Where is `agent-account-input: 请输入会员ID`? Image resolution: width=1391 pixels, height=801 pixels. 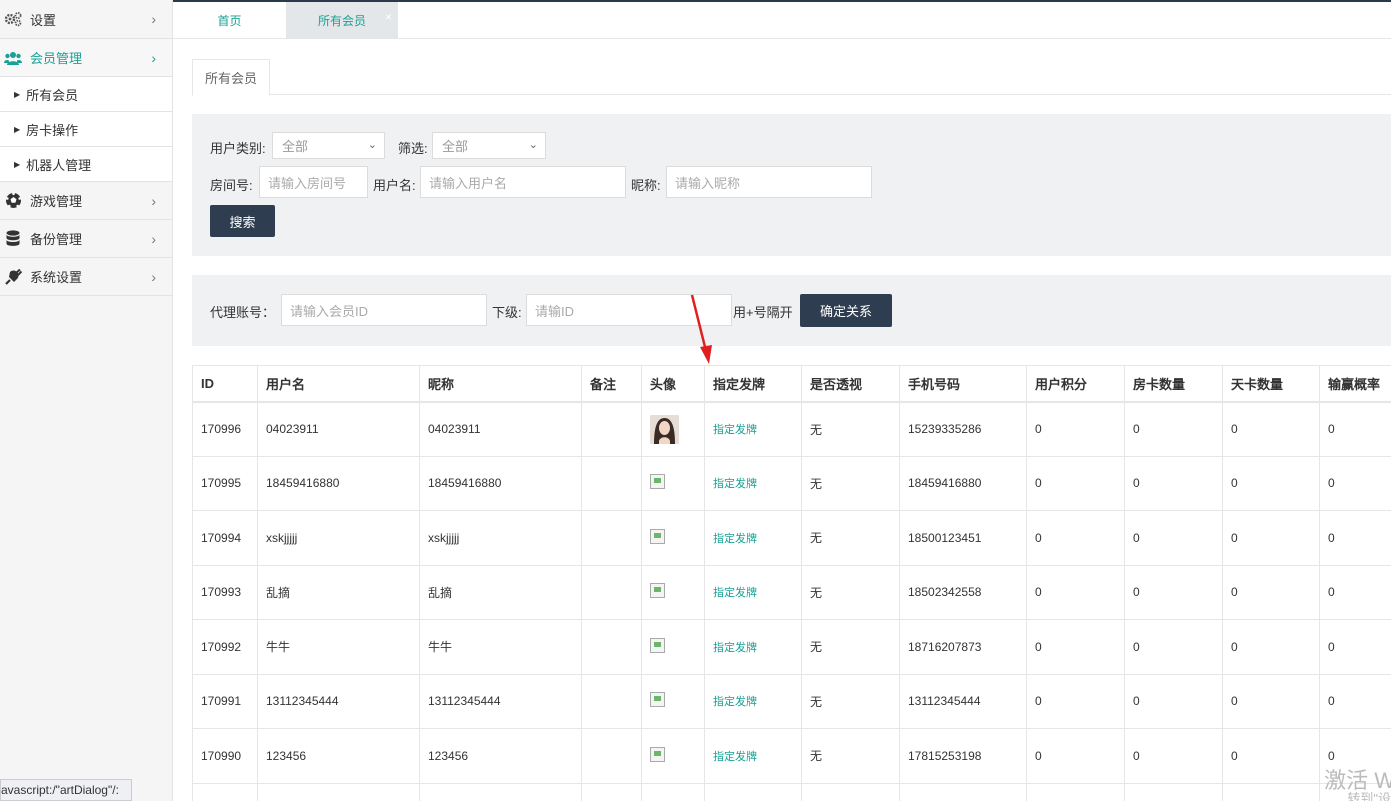 agent-account-input: 请输入会员ID is located at coordinates (384, 310).